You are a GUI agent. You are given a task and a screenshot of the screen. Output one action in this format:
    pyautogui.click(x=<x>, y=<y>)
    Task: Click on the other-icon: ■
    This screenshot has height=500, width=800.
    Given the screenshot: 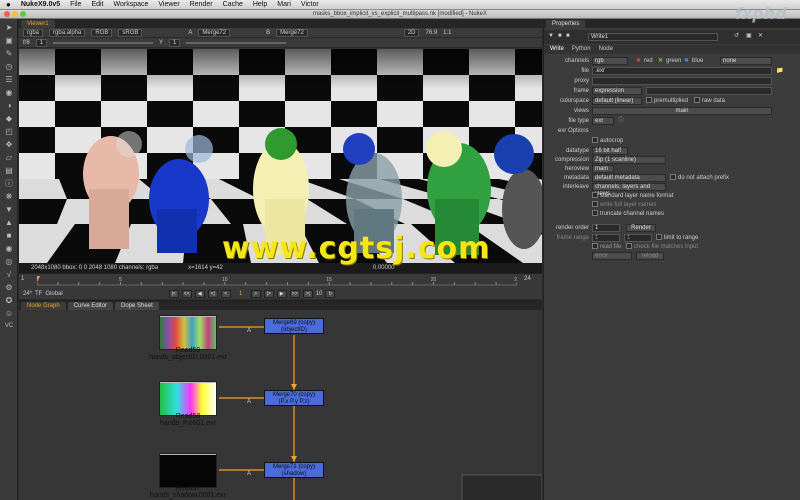 What is the action you would take?
    pyautogui.click(x=9, y=235)
    